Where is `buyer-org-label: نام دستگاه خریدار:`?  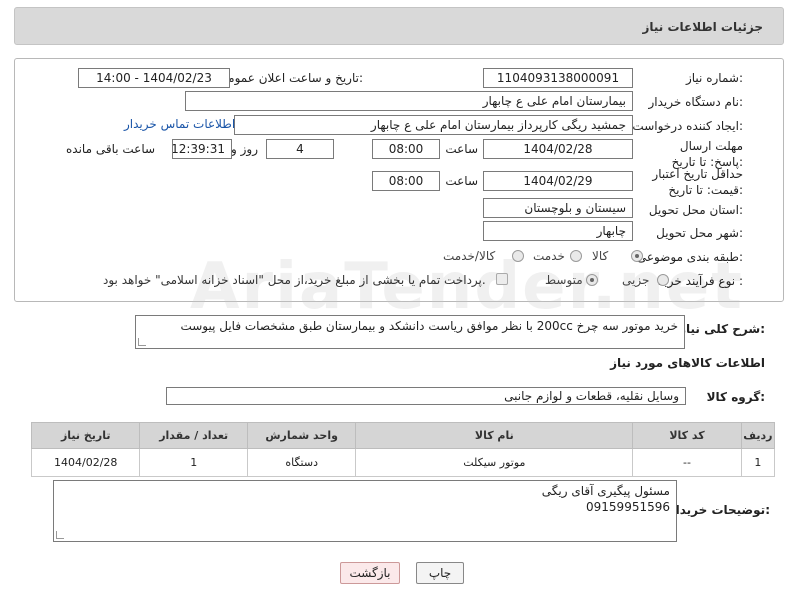 buyer-org-label: نام دستگاه خریدار: is located at coordinates (696, 102).